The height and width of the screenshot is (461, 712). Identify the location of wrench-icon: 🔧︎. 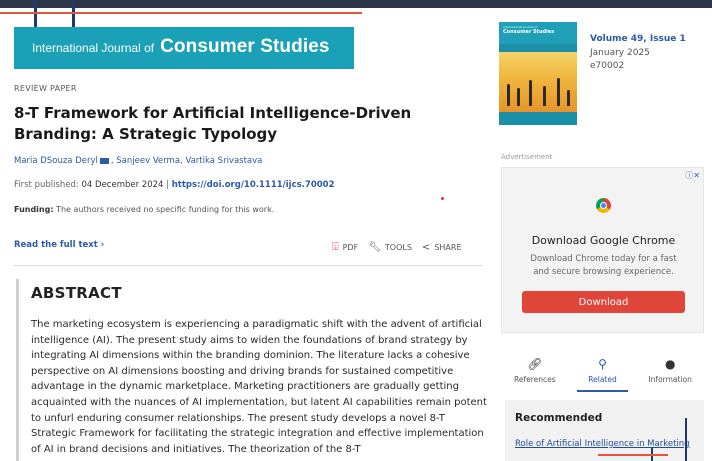
(374, 247).